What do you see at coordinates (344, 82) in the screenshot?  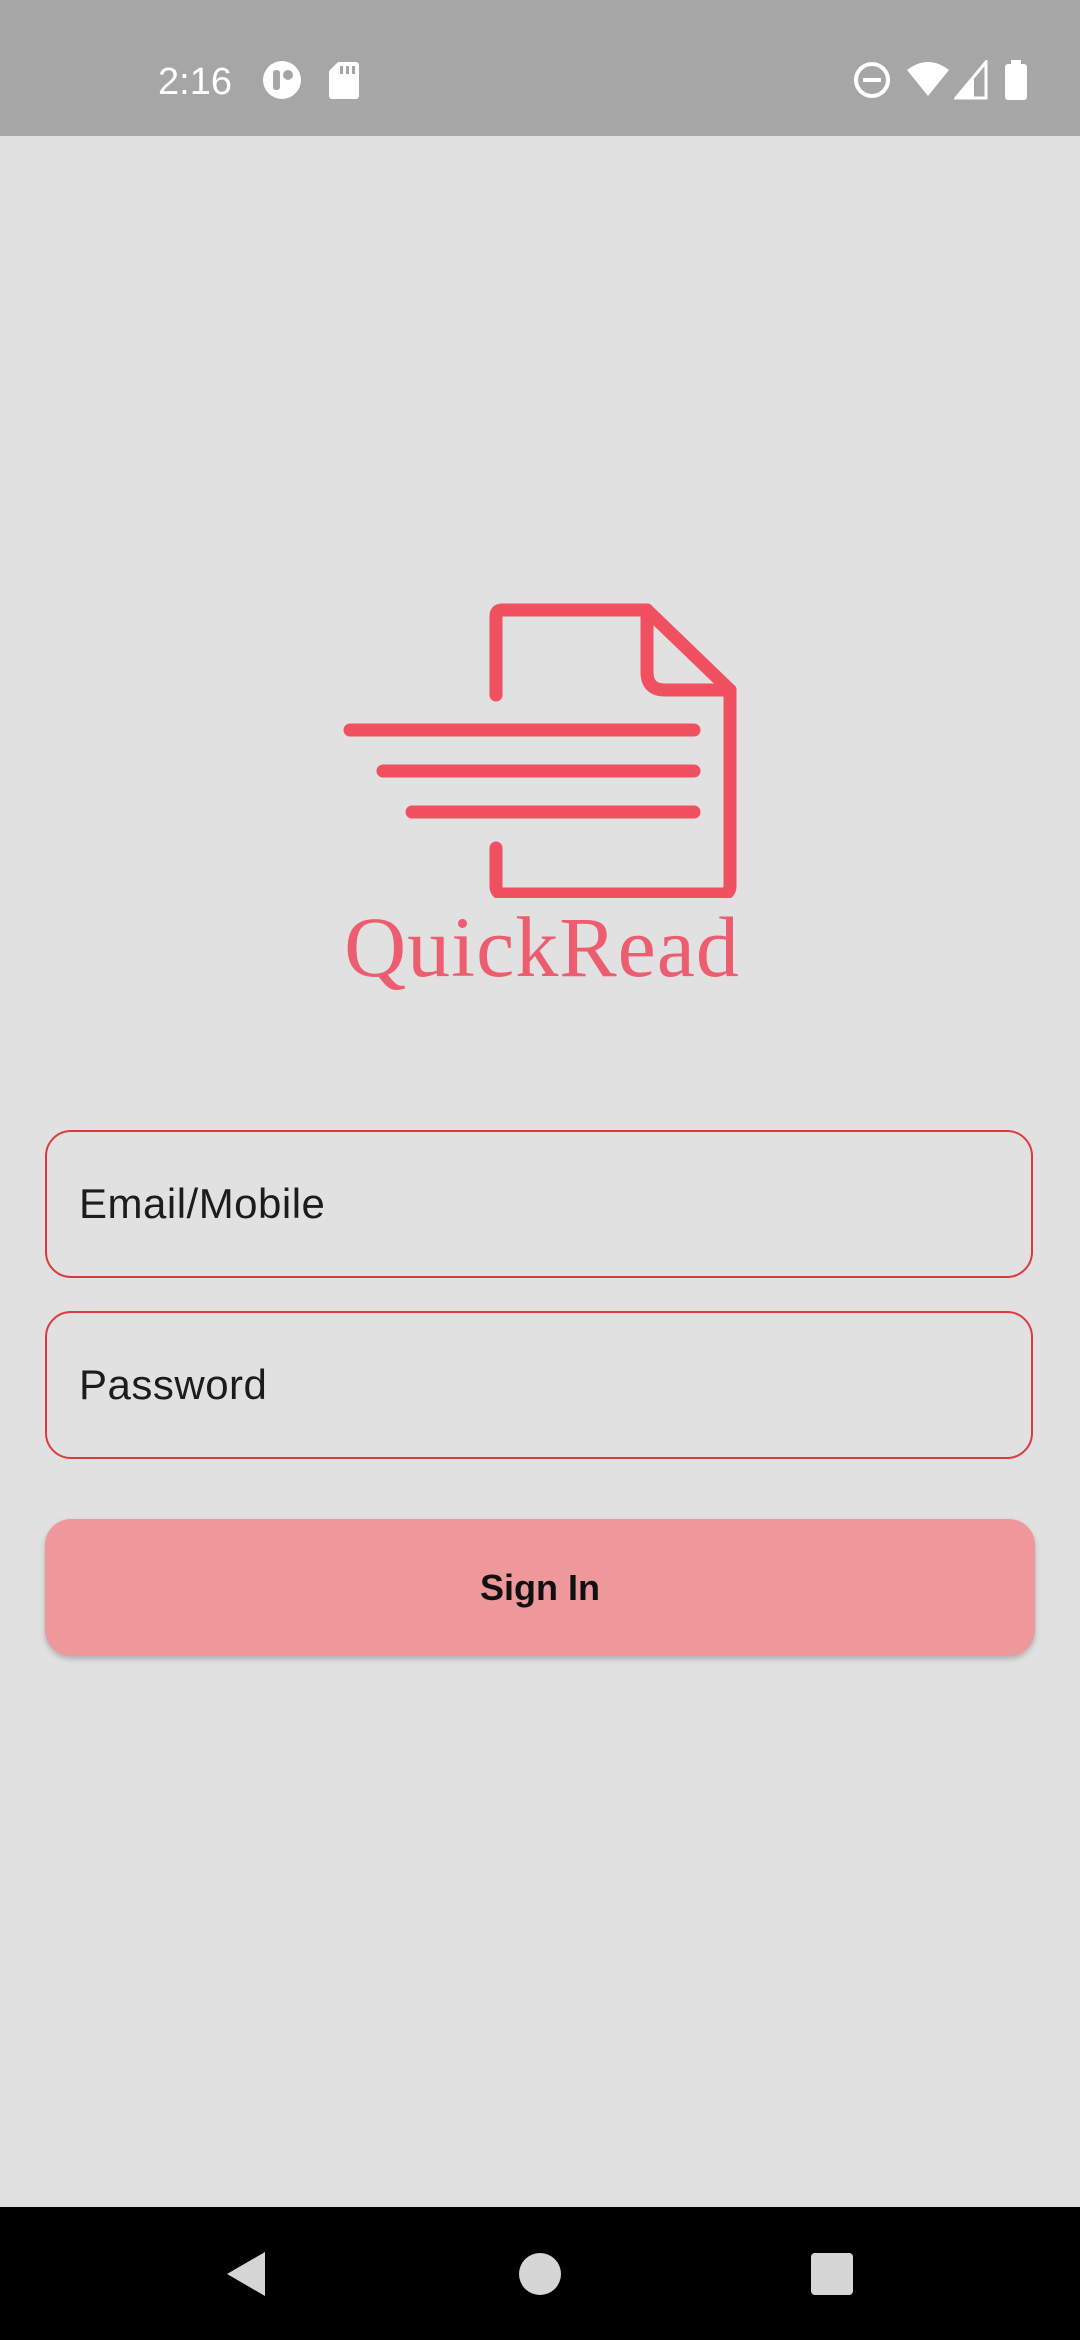 I see `sd-card-icon` at bounding box center [344, 82].